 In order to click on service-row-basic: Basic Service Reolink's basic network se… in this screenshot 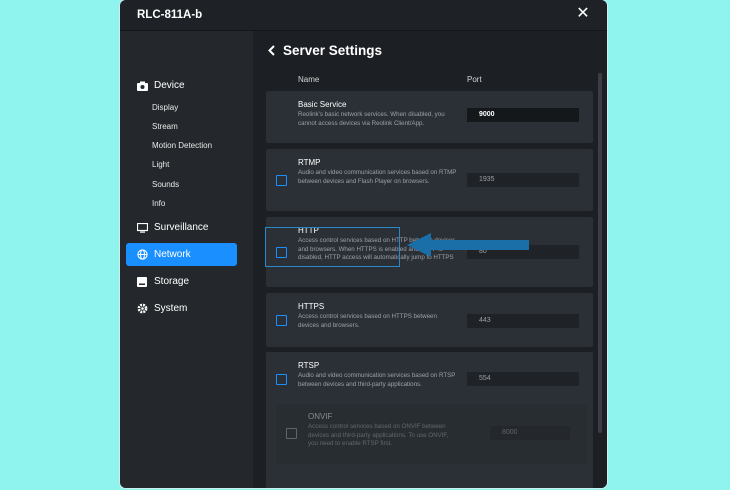, I will do `click(429, 117)`.